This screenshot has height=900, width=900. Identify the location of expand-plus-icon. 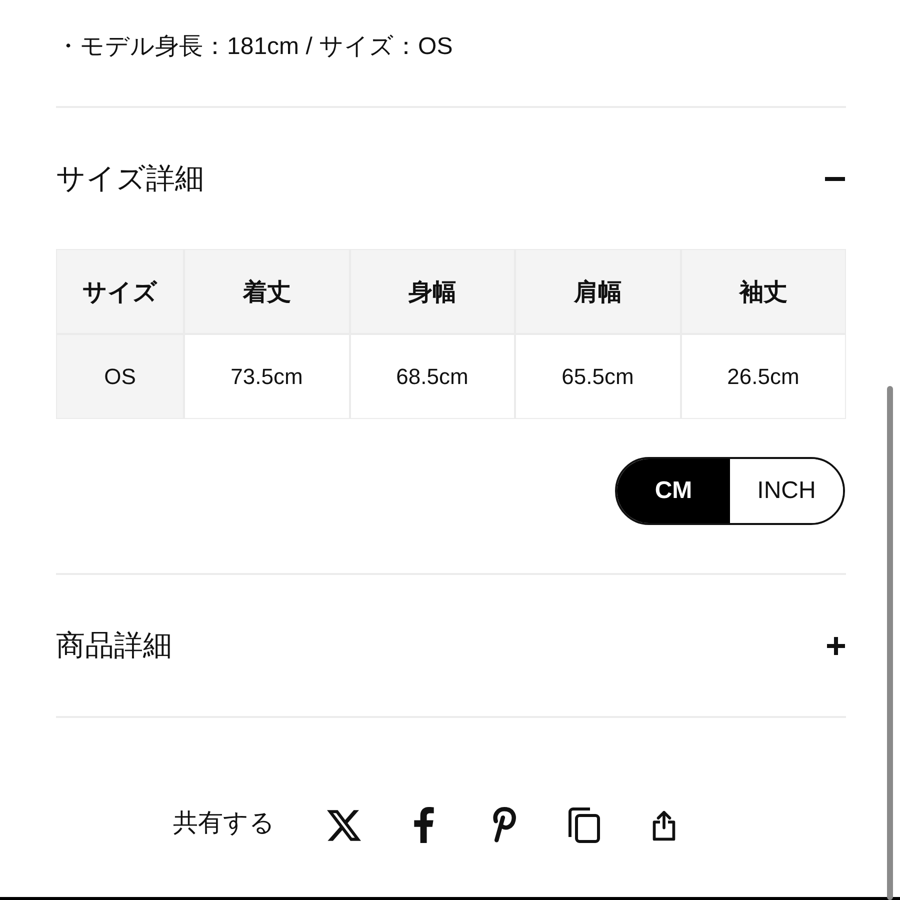
(836, 645).